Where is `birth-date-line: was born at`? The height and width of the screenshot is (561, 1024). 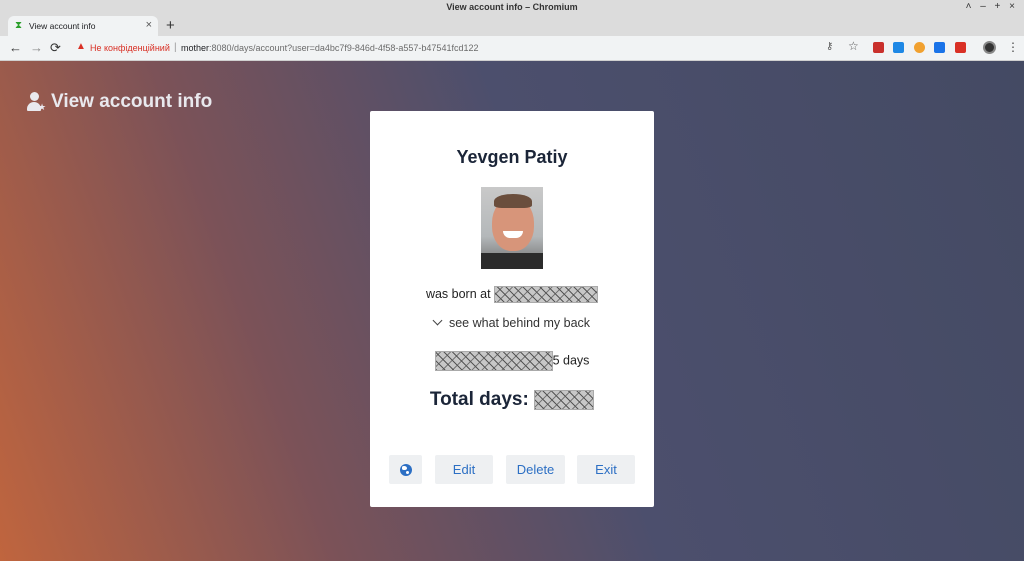 birth-date-line: was born at is located at coordinates (512, 294).